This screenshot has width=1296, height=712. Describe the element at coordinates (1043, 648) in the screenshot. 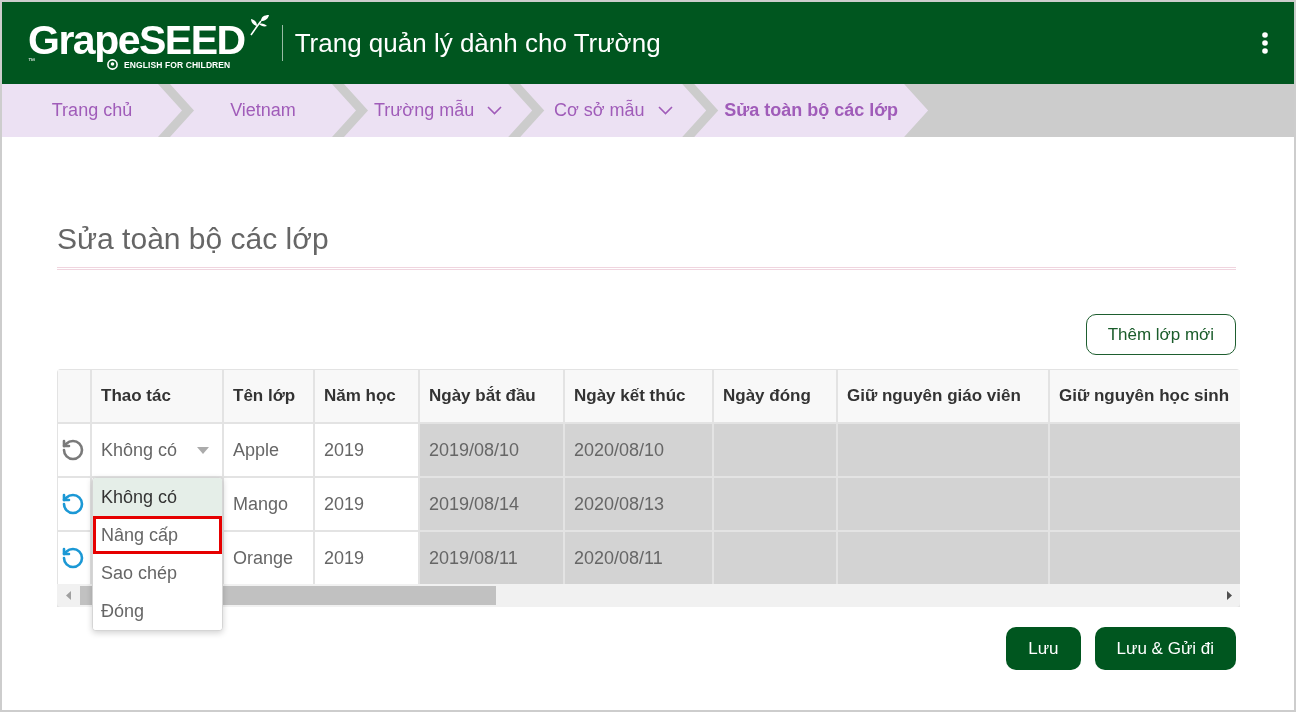

I see `save-button: Lưu` at that location.